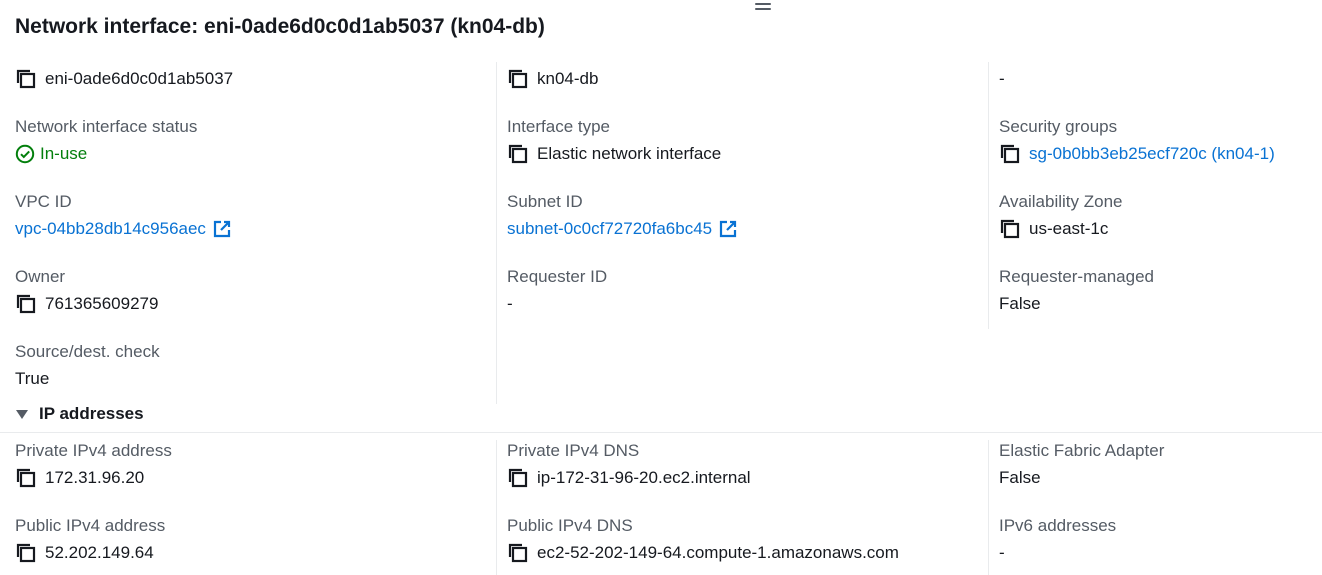 The image size is (1322, 575). Describe the element at coordinates (510, 303) in the screenshot. I see `requester-value: -` at that location.